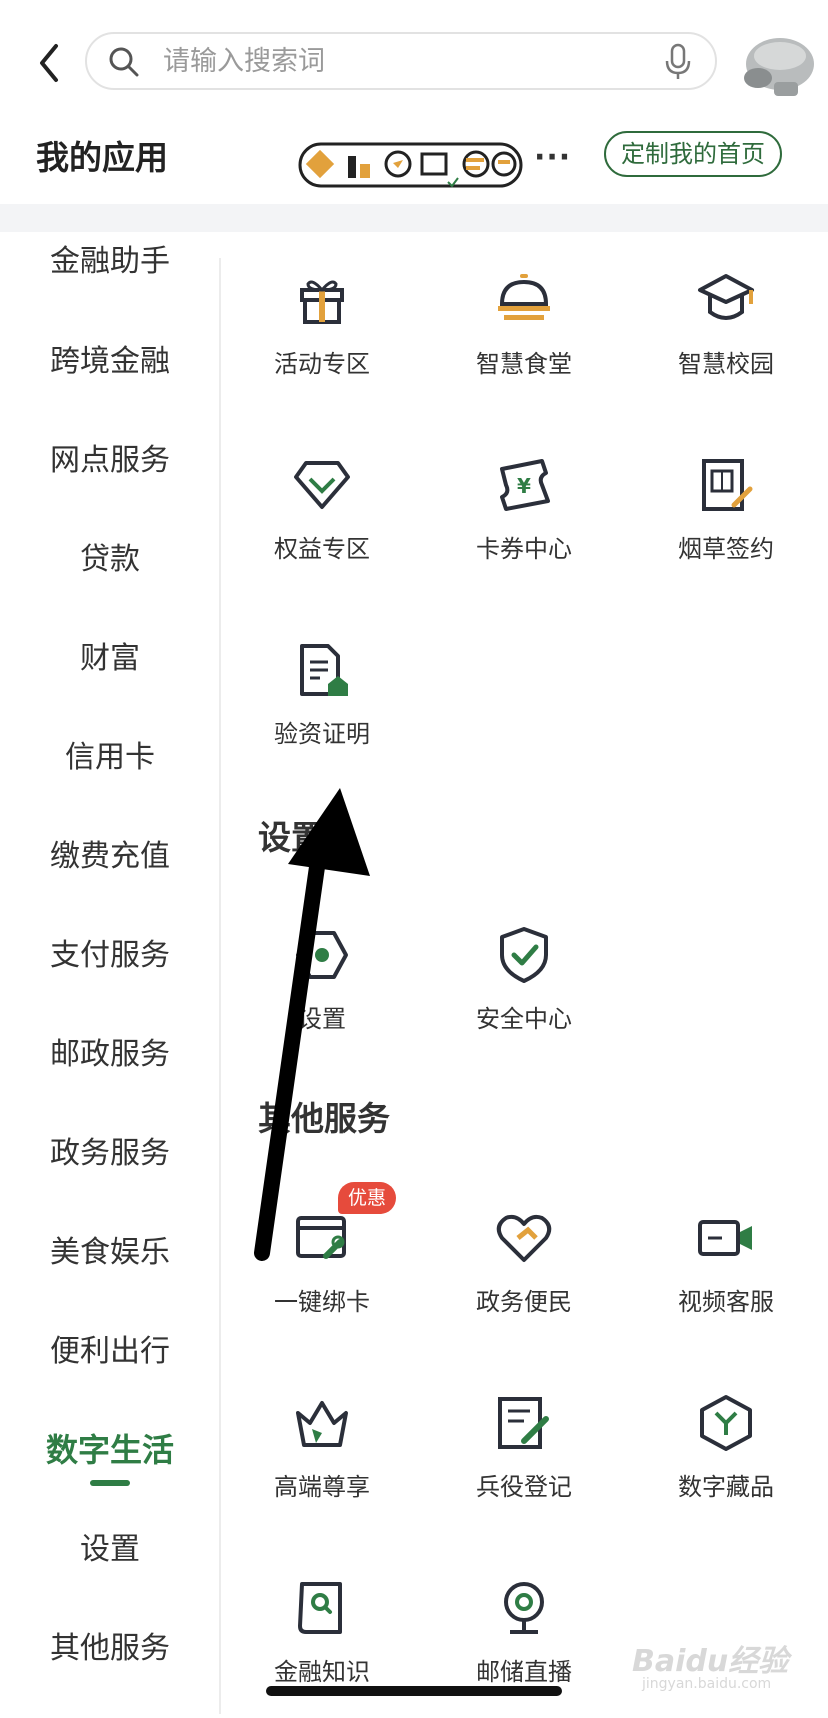 Image resolution: width=828 pixels, height=1718 pixels. Describe the element at coordinates (524, 1648) in the screenshot. I see `app-postal-live: 邮储直播` at that location.